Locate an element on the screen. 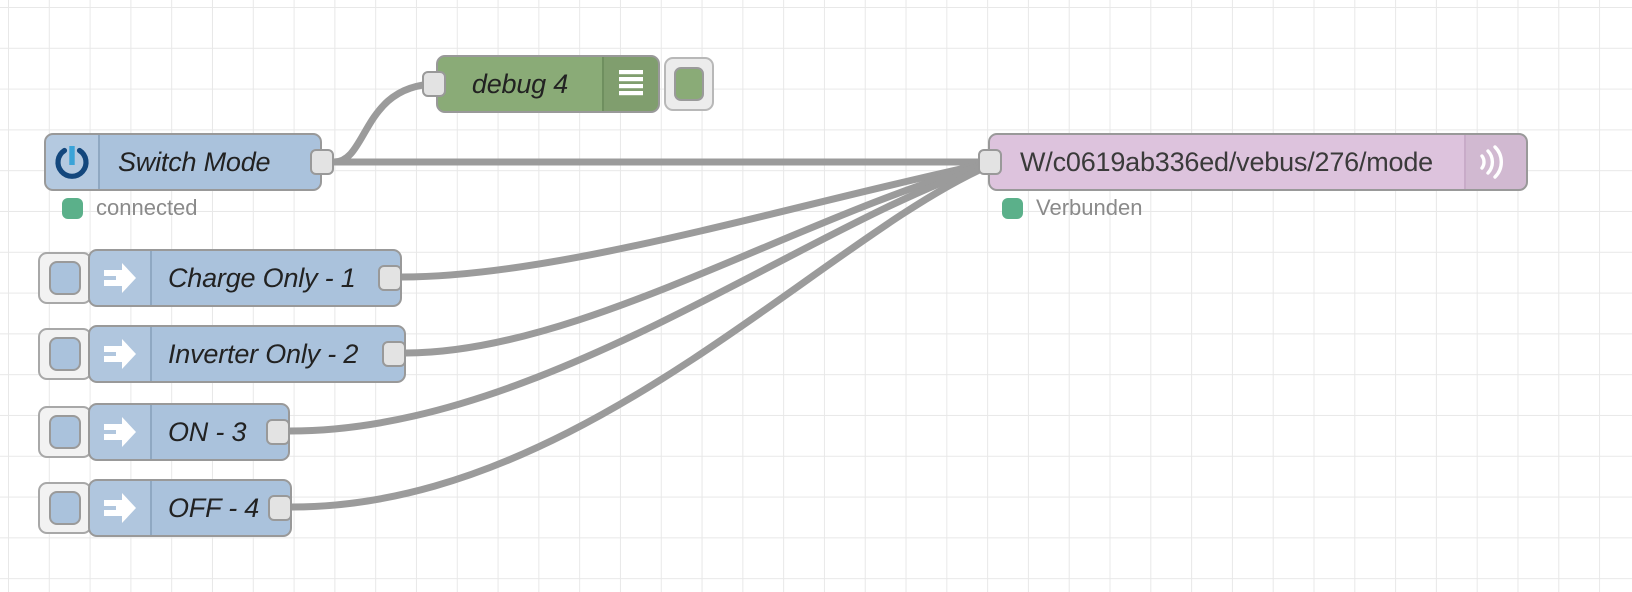 The image size is (1632, 592). wire-switchmode-to-debug is located at coordinates (385, 123).